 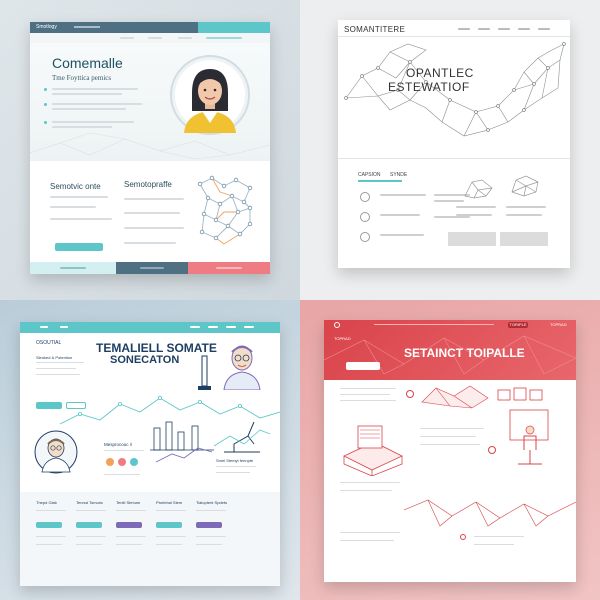 I want to click on section-left-button, so click(x=79, y=247).